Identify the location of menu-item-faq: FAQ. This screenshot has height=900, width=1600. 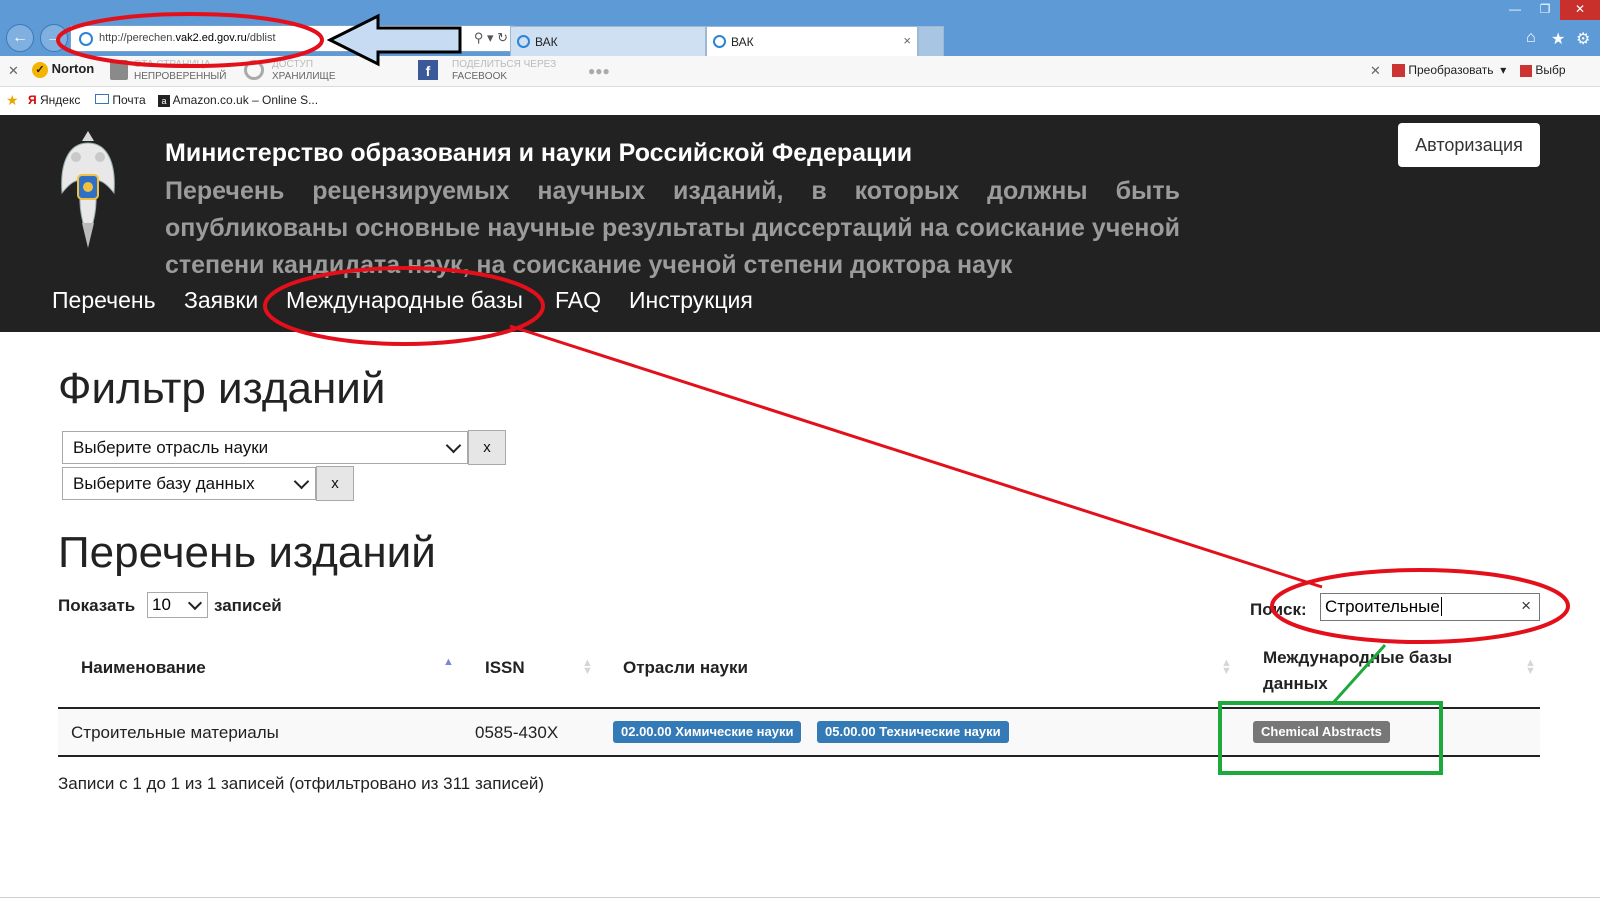
(578, 300).